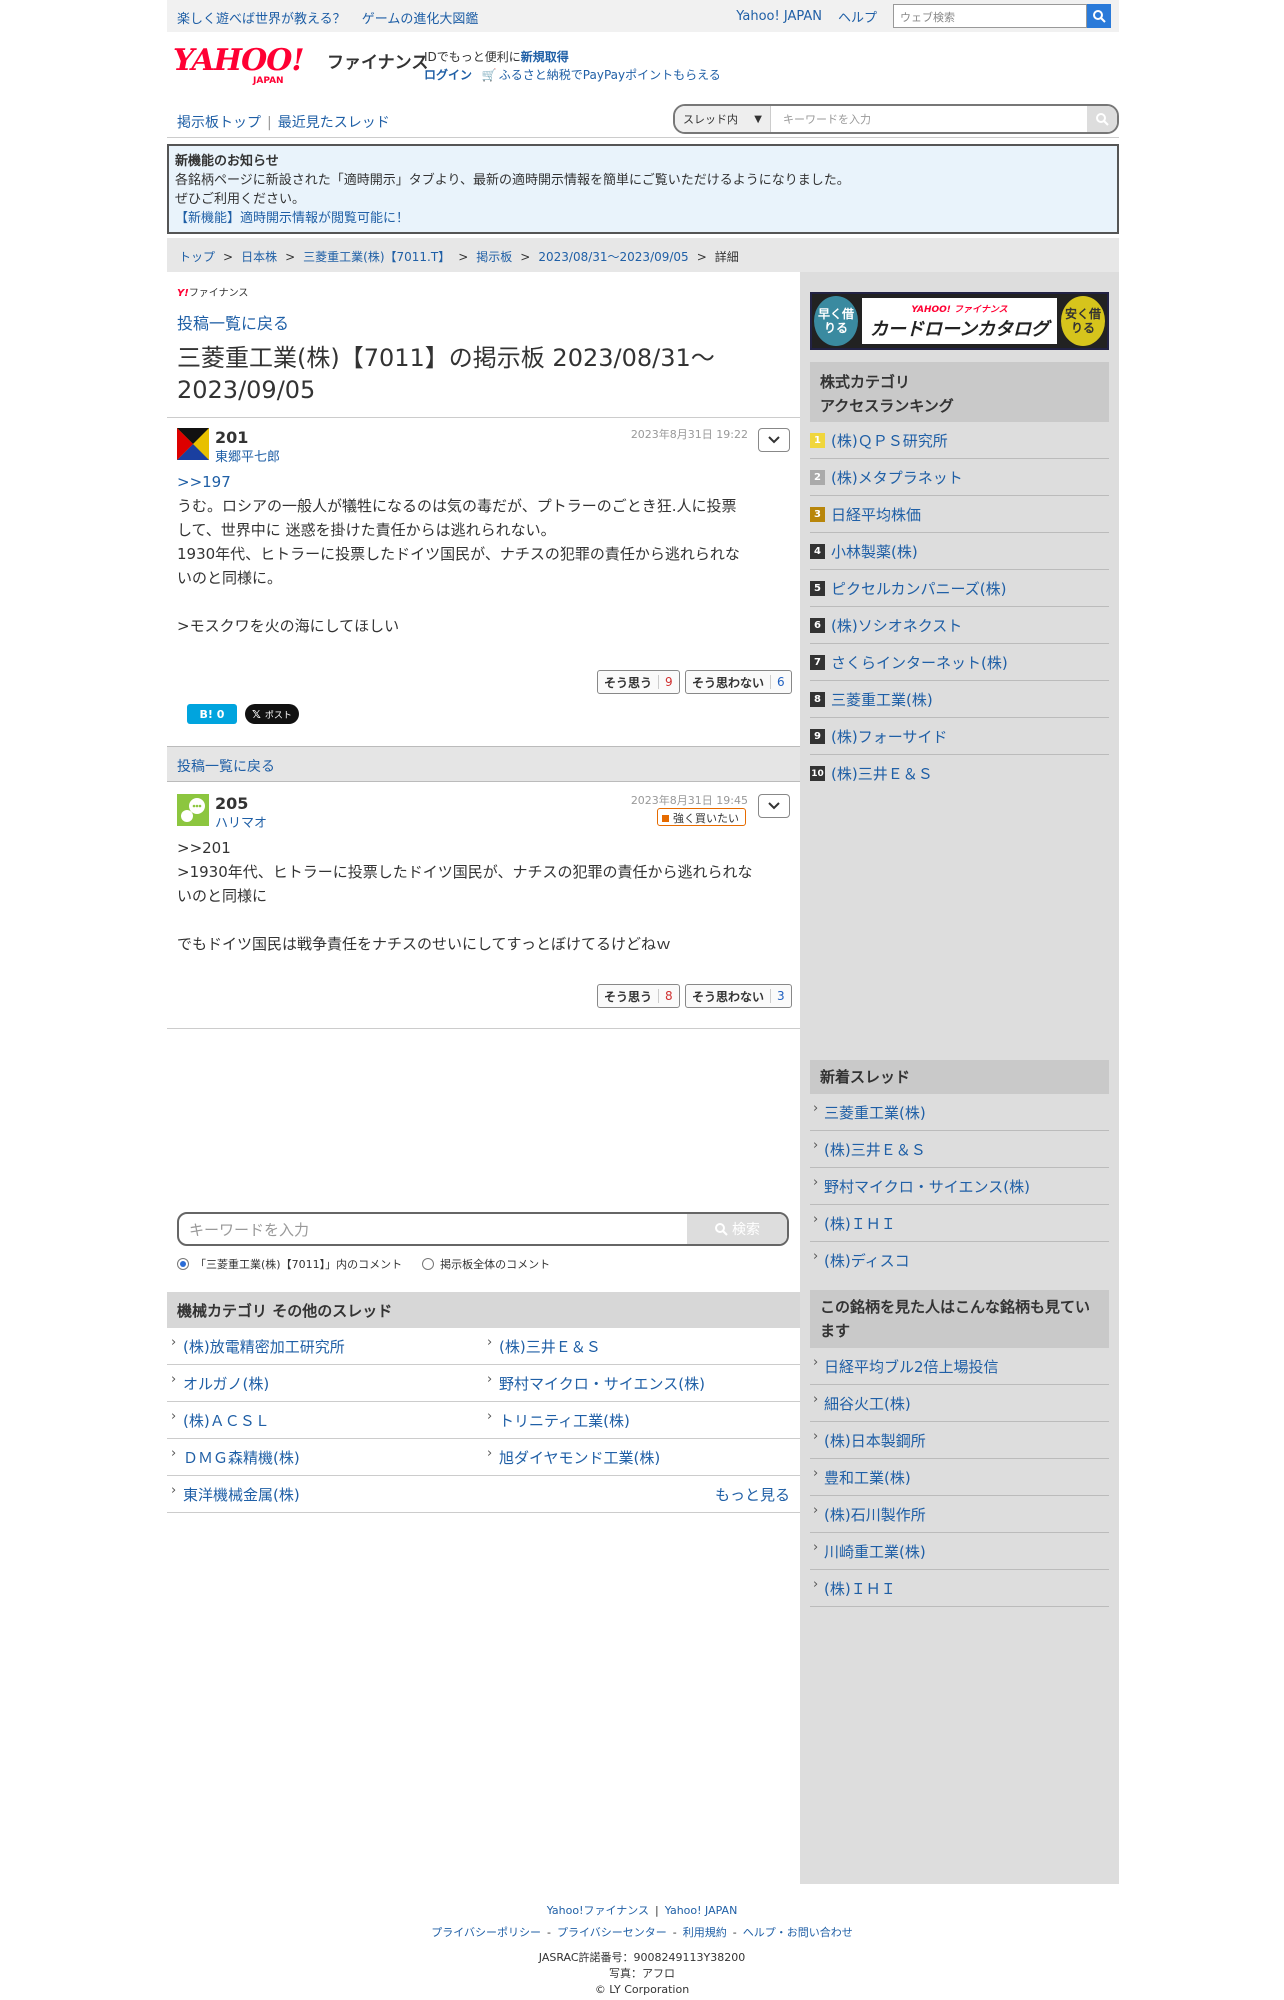  I want to click on board-top-link: 掲示板トップ, so click(219, 123).